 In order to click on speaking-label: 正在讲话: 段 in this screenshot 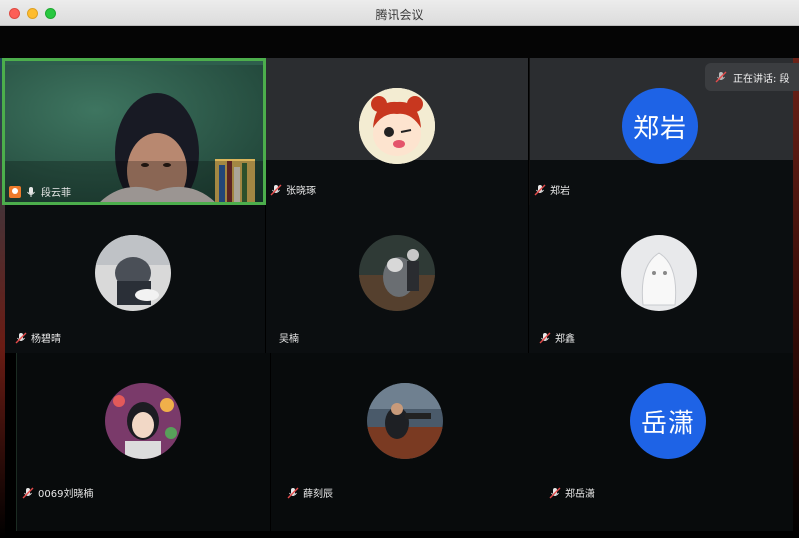, I will do `click(761, 79)`.